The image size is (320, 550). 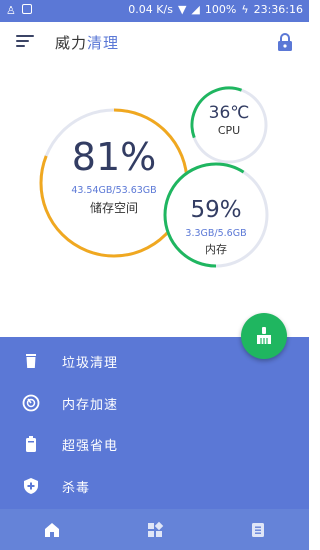 I want to click on app-title-part1: 威力, so click(x=71, y=43).